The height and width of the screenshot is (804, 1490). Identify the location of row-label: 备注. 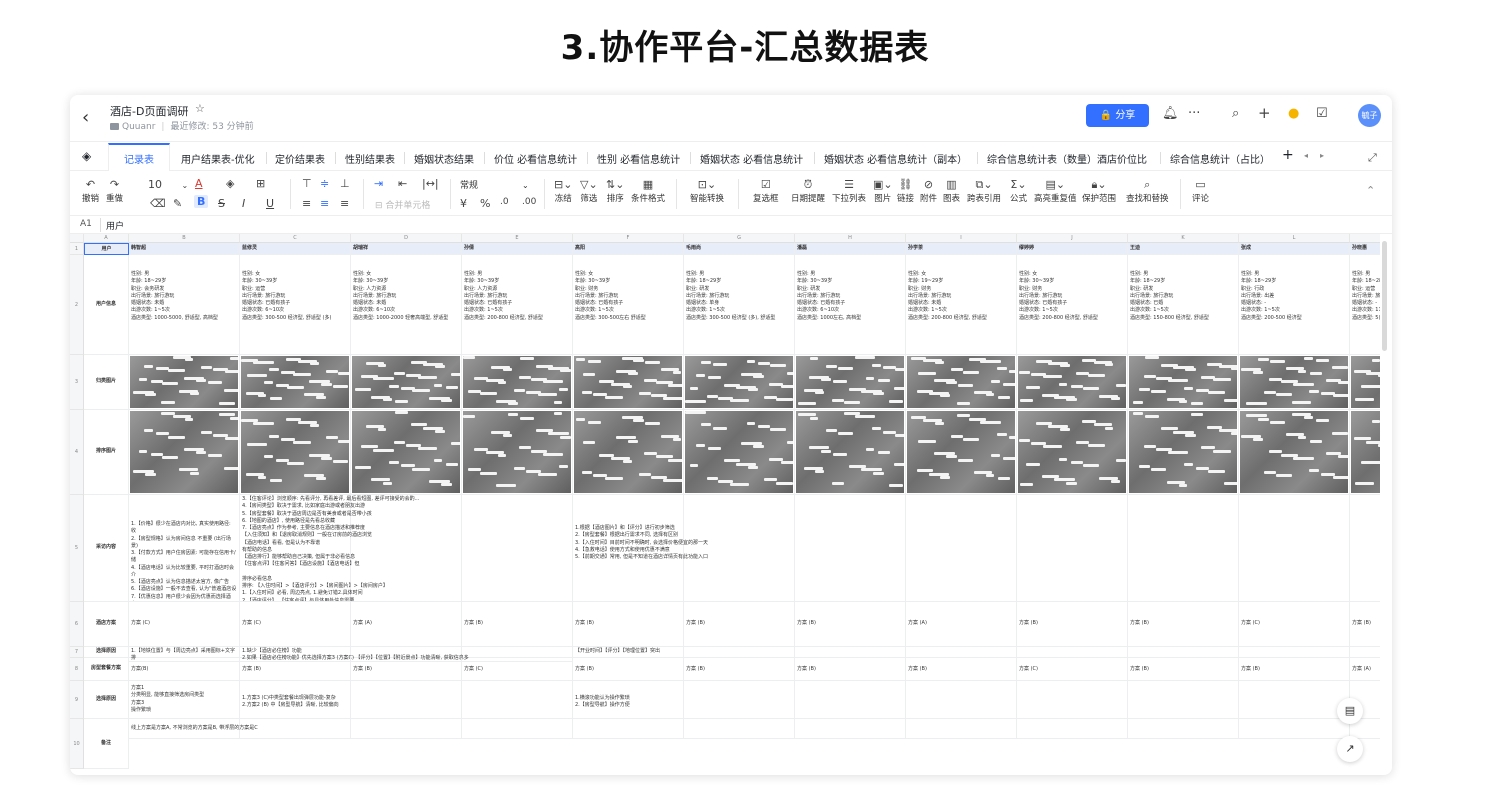
(106, 744).